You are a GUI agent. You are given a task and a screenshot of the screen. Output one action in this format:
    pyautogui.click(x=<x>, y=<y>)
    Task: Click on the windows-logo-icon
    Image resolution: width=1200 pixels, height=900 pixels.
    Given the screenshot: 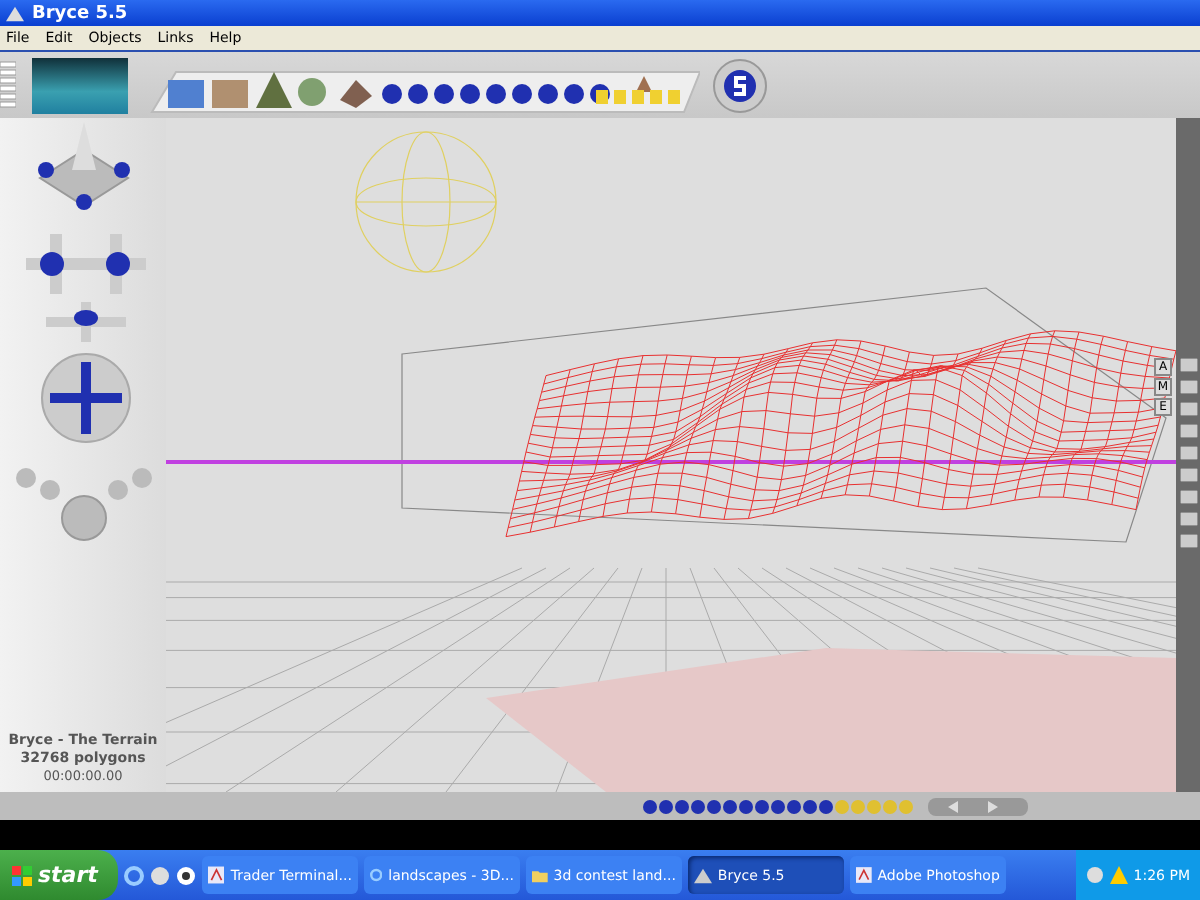 What is the action you would take?
    pyautogui.click(x=22, y=875)
    